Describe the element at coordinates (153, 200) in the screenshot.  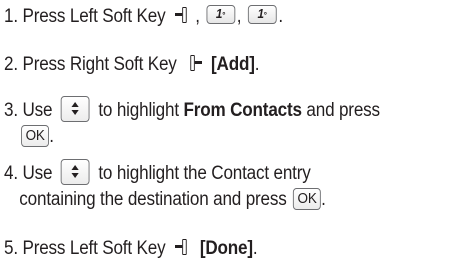
I see `step-4-line2: containing the destination and press` at that location.